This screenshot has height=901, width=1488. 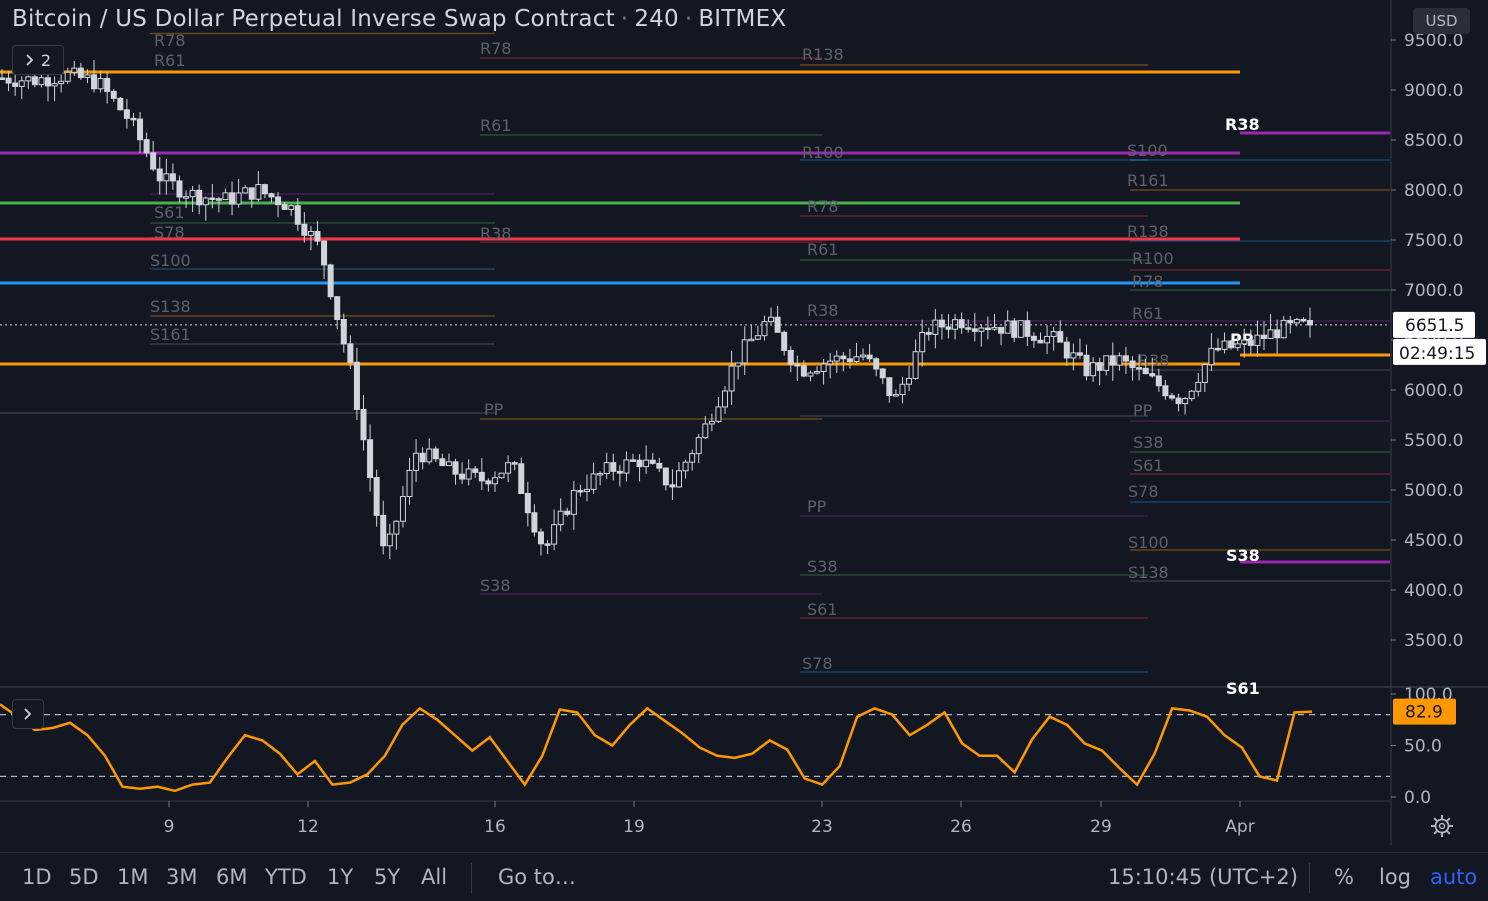 What do you see at coordinates (471, 878) in the screenshot?
I see `toolbar-divider` at bounding box center [471, 878].